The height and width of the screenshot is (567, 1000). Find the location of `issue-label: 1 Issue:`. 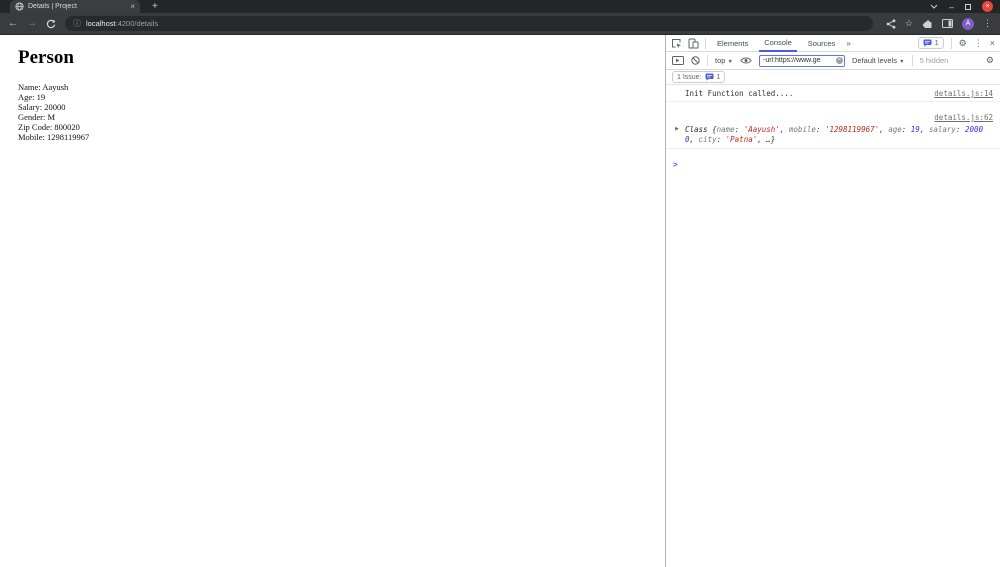

issue-label: 1 Issue: is located at coordinates (689, 77).